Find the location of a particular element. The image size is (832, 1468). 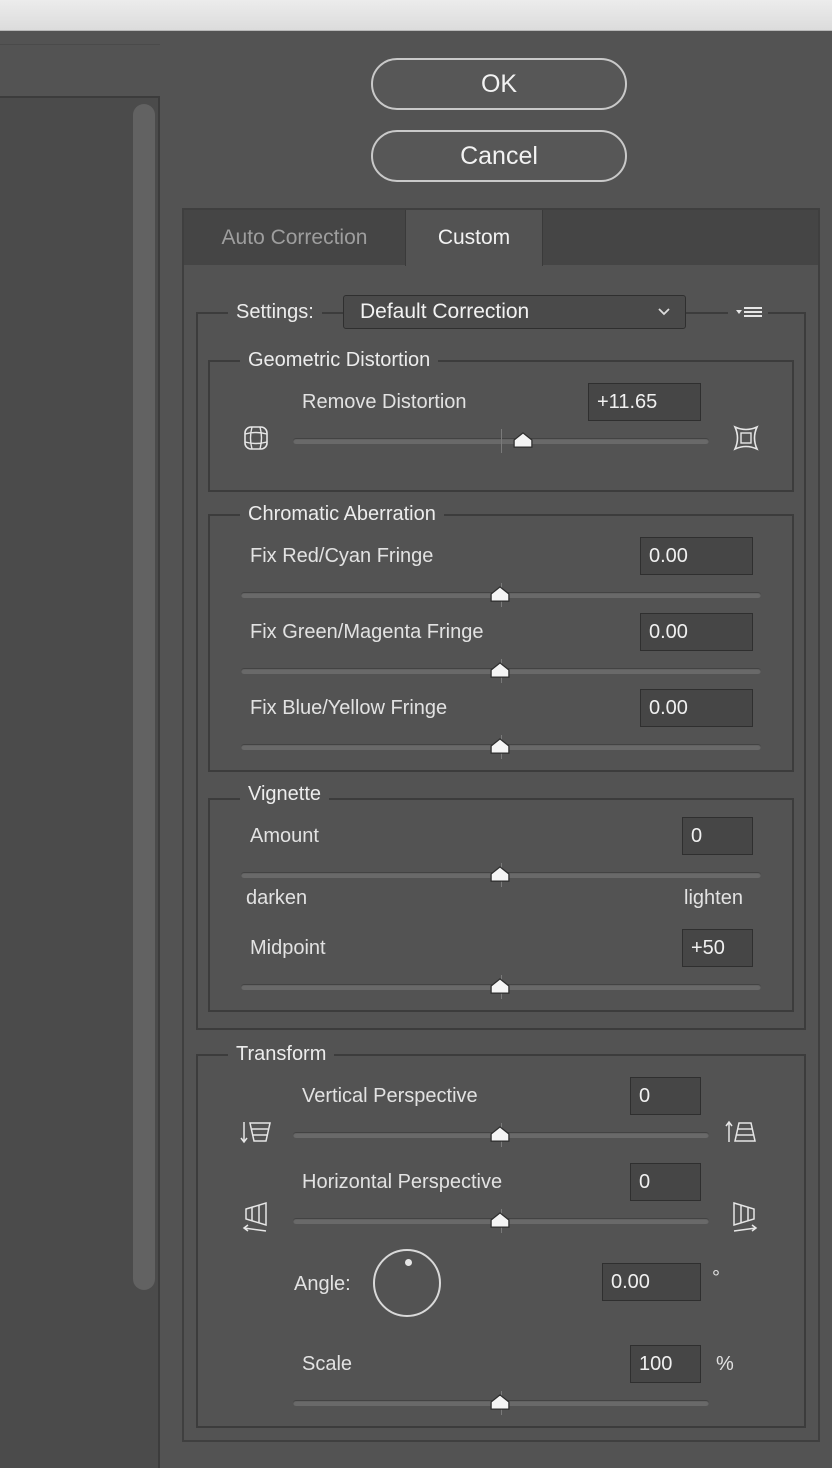

preview-scrollbar is located at coordinates (144, 697).